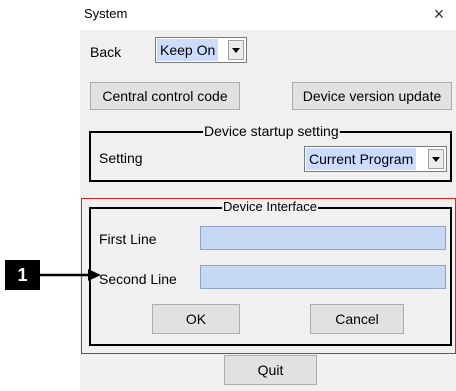  I want to click on setting-label: Setting, so click(121, 158).